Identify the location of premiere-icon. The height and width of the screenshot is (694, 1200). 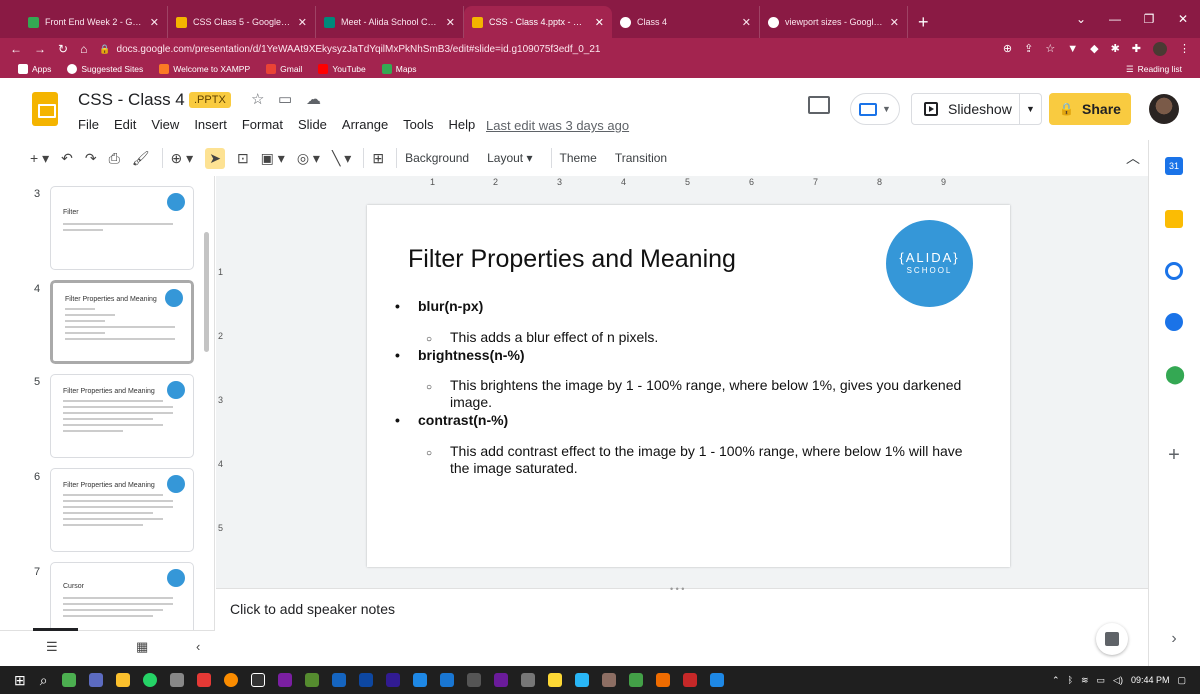
(392, 680).